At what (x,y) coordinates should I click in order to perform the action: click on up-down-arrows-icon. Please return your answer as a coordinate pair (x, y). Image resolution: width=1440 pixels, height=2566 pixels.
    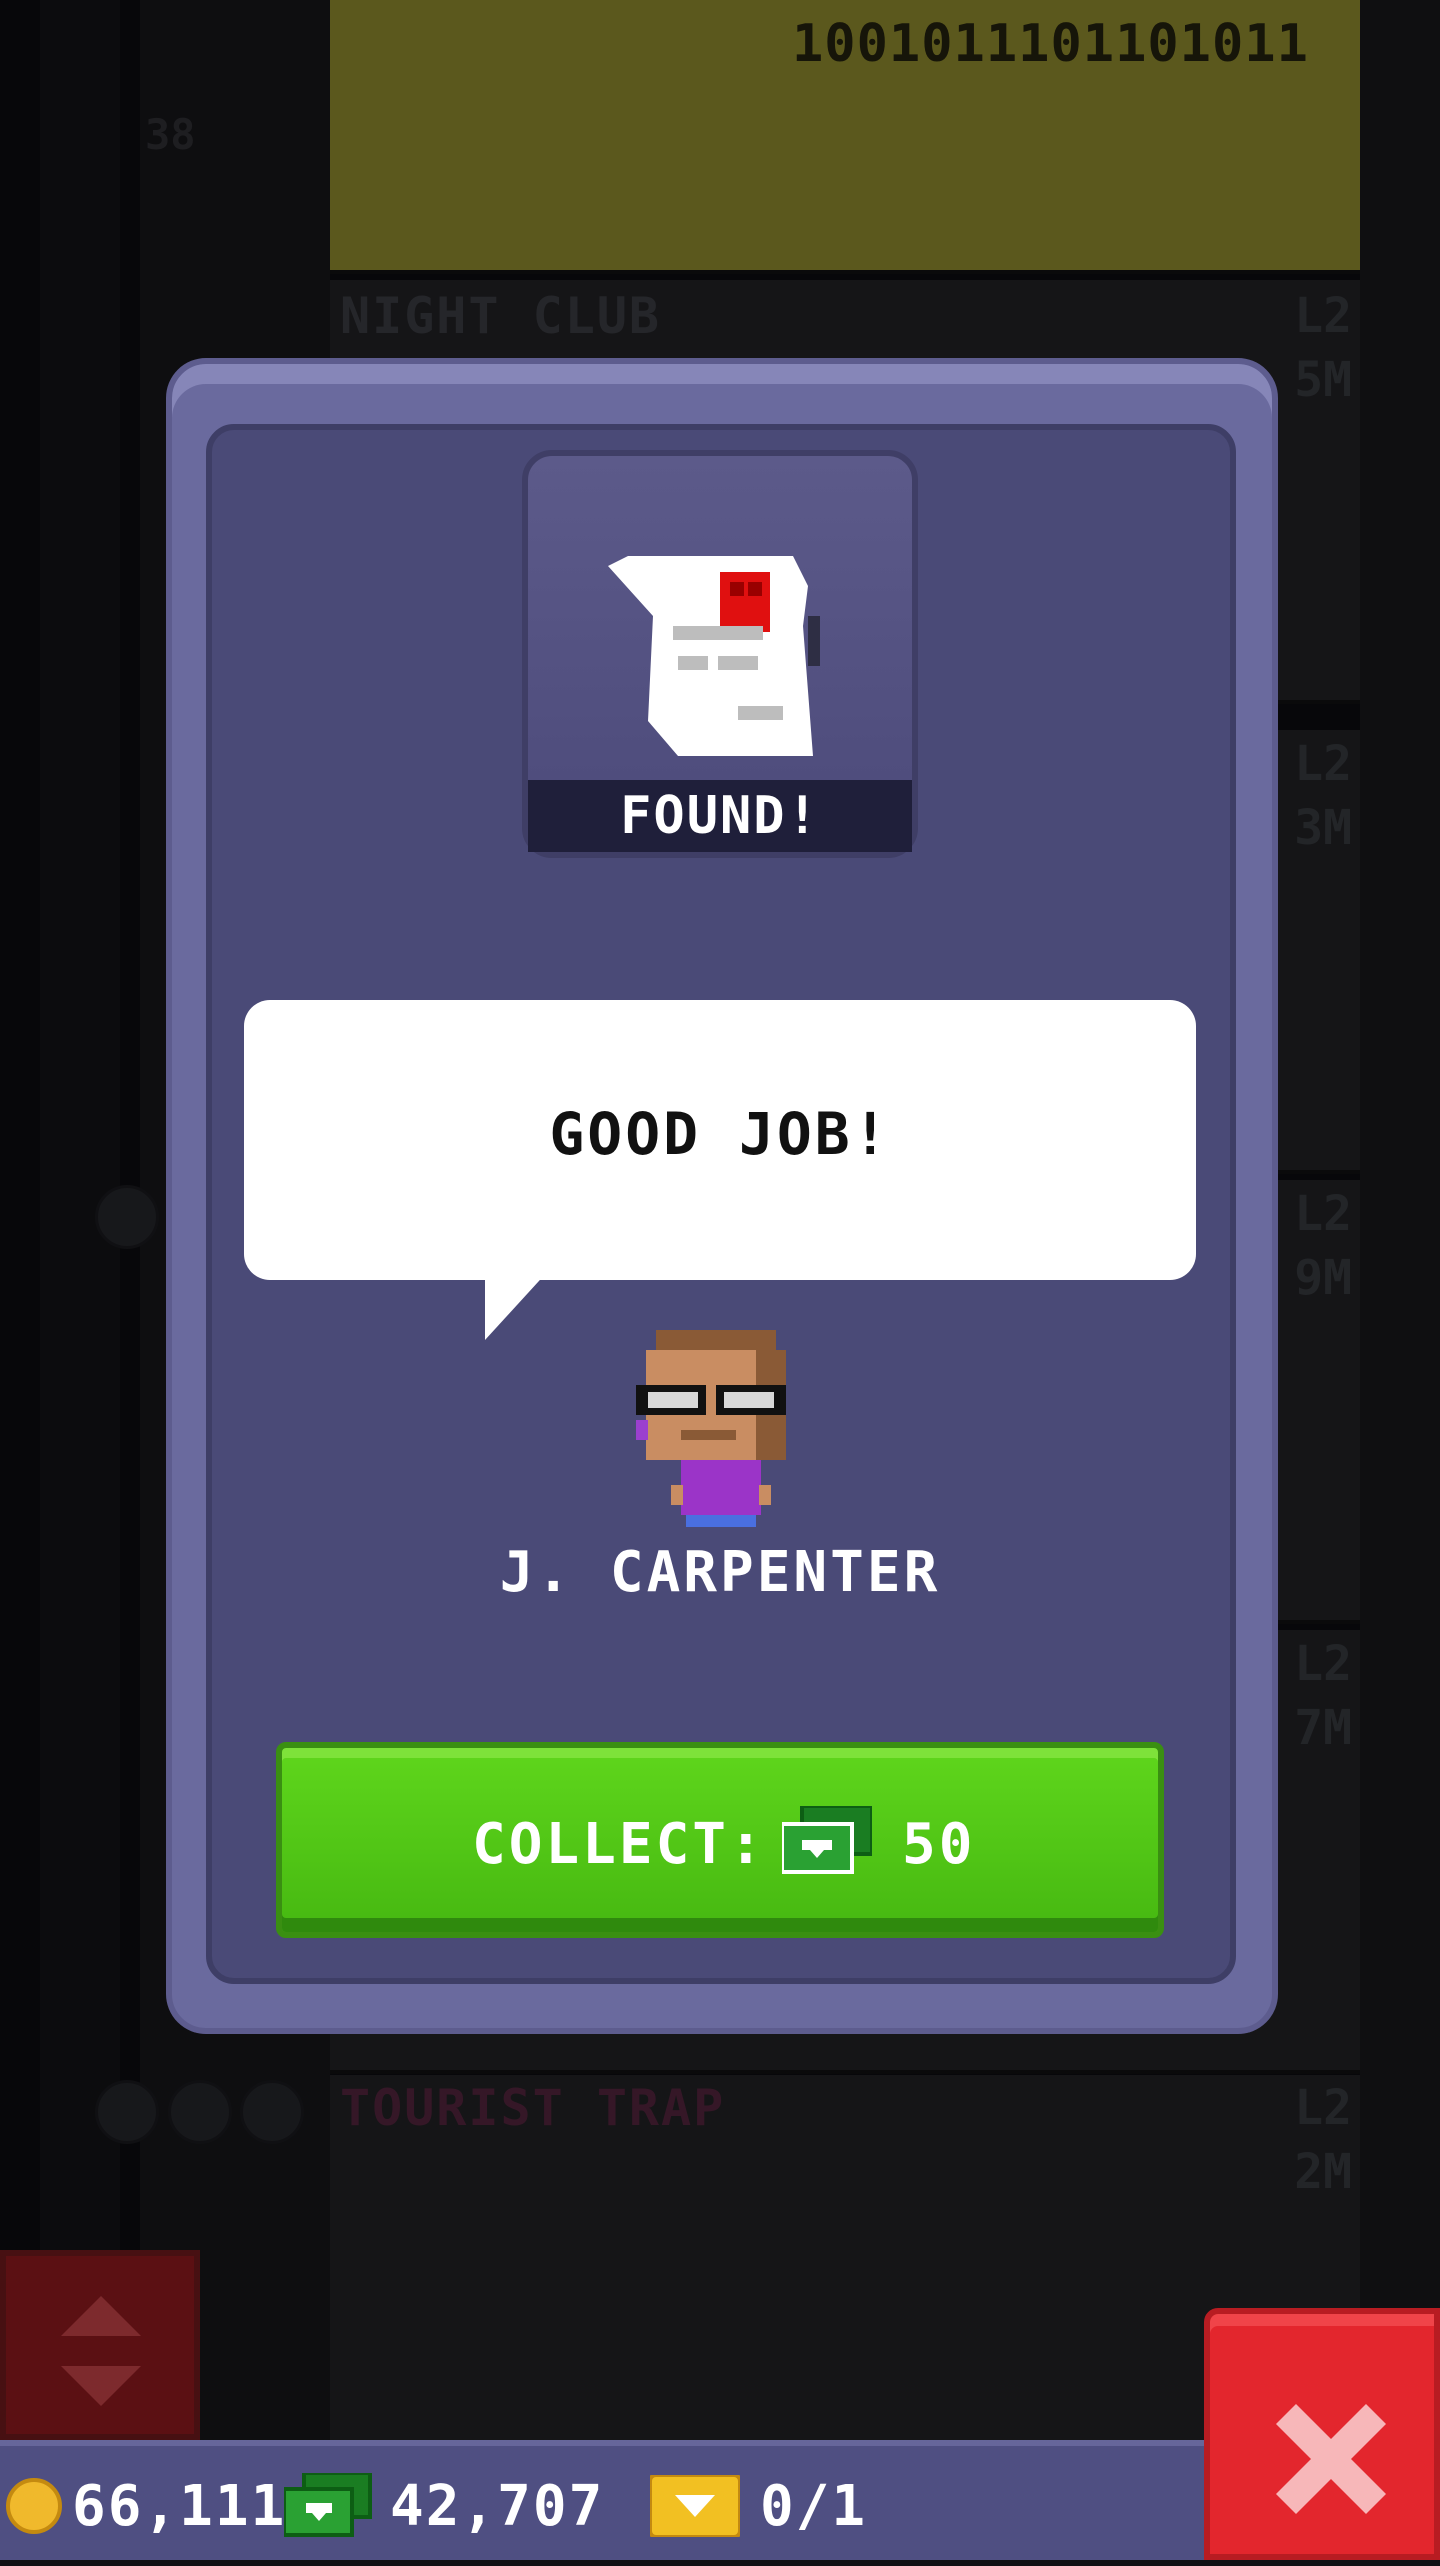
    Looking at the image, I should click on (101, 2351).